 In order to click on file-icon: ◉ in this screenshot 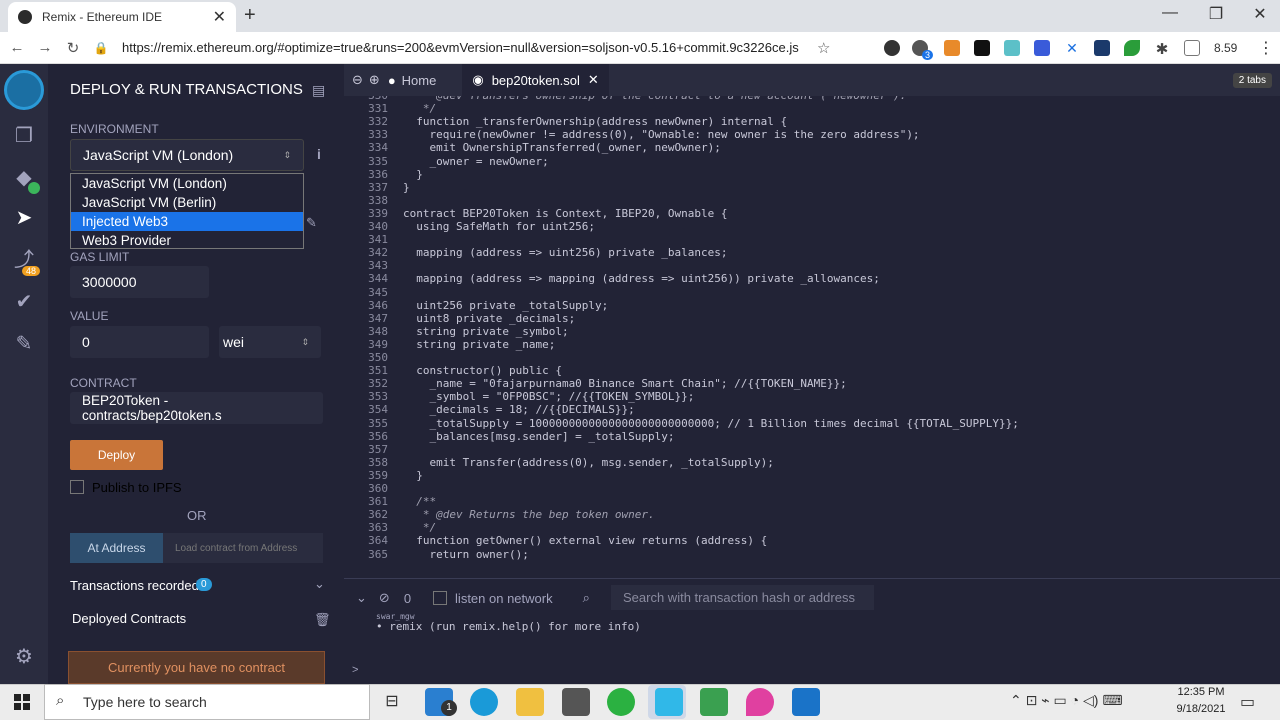, I will do `click(478, 79)`.